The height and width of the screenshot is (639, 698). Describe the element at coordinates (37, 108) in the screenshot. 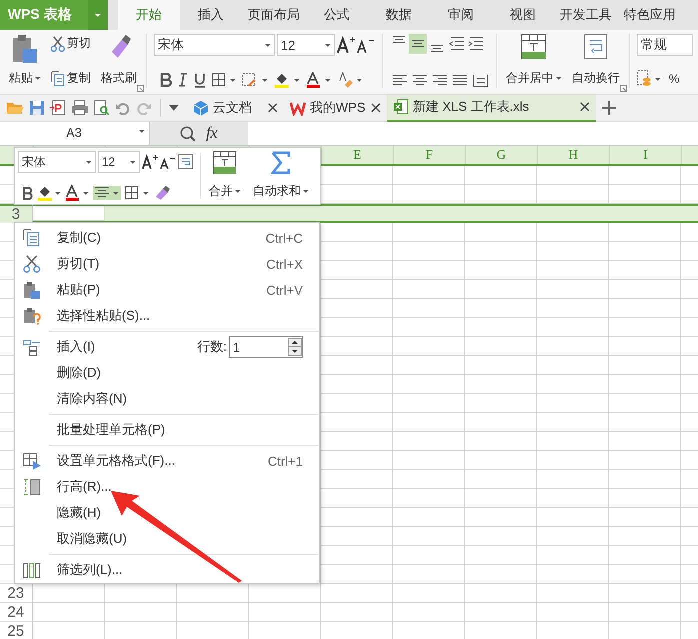

I see `save-icon` at that location.